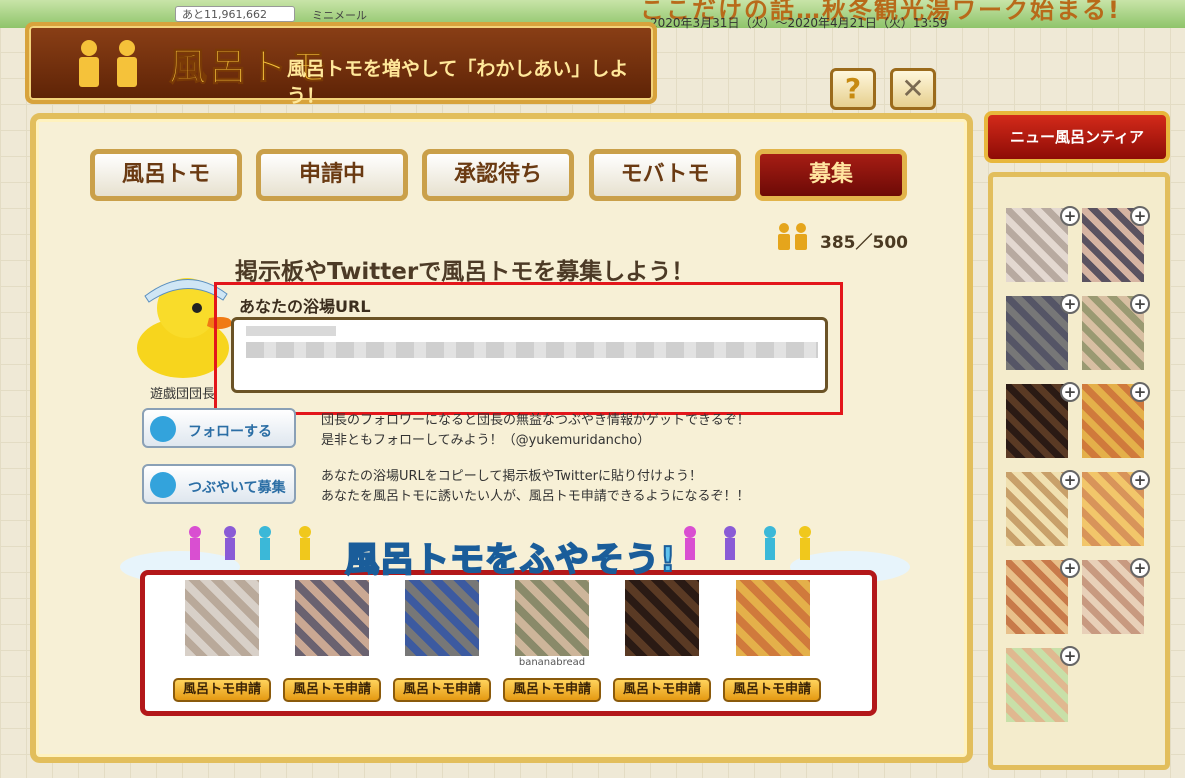  I want to click on recruit-title: 風呂トモをふやそう!, so click(510, 560).